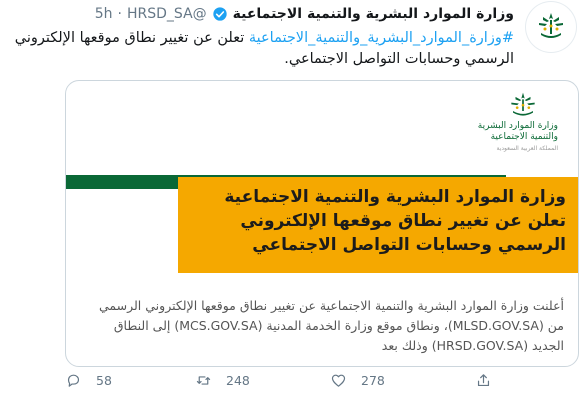  Describe the element at coordinates (517, 126) in the screenshot. I see `logo-text-line1: وزارة الموارد البشرية` at that location.